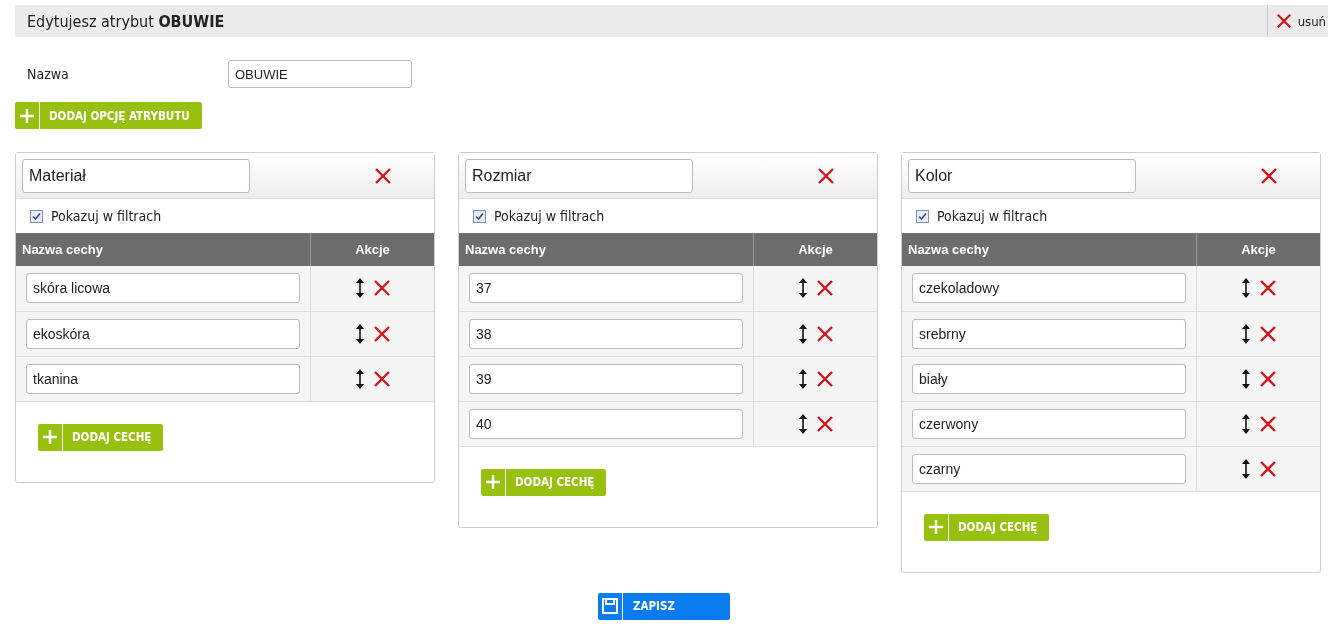 The width and height of the screenshot is (1328, 626). Describe the element at coordinates (125, 21) in the screenshot. I see `page-title: Edytujesz atrybut OBUWIE` at that location.